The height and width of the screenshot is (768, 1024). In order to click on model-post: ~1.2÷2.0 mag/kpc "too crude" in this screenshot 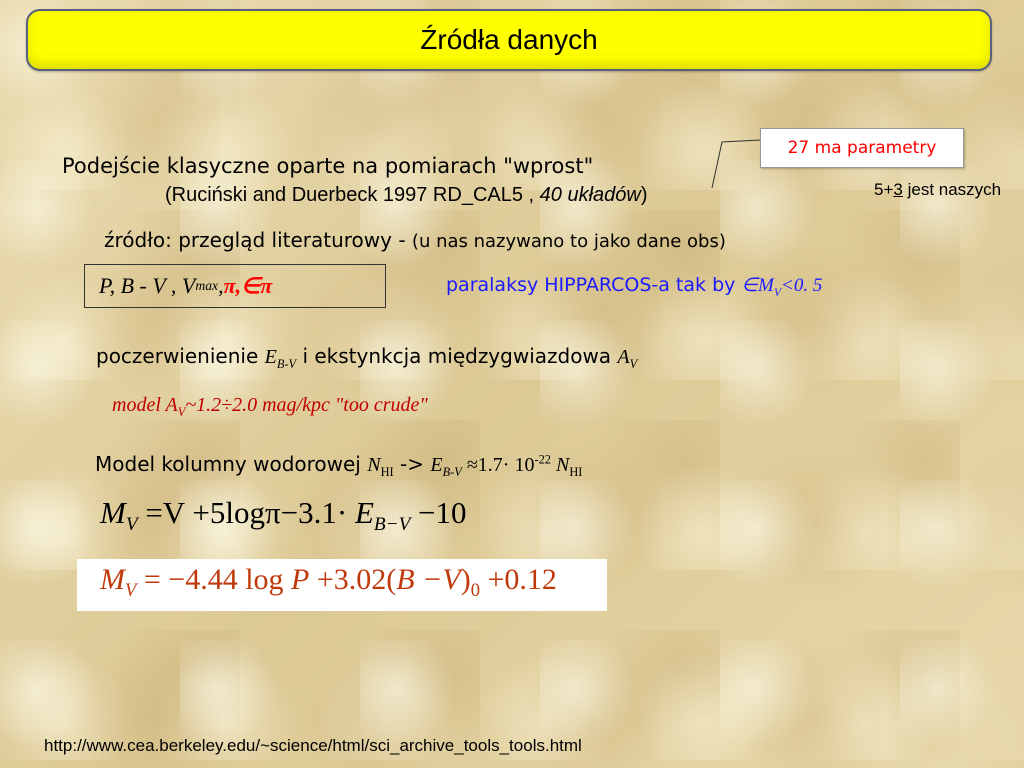, I will do `click(306, 405)`.